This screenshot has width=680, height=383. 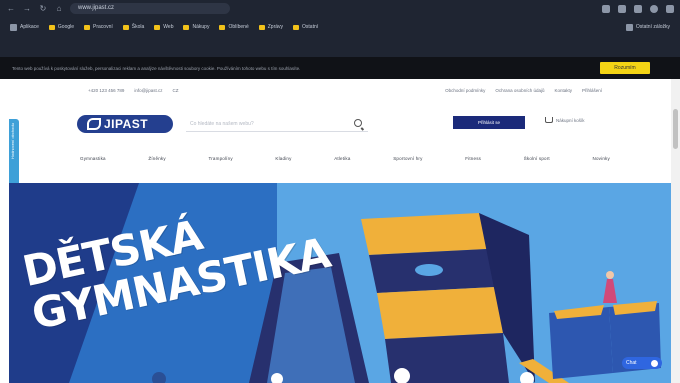 What do you see at coordinates (358, 123) in the screenshot?
I see `search-icon` at bounding box center [358, 123].